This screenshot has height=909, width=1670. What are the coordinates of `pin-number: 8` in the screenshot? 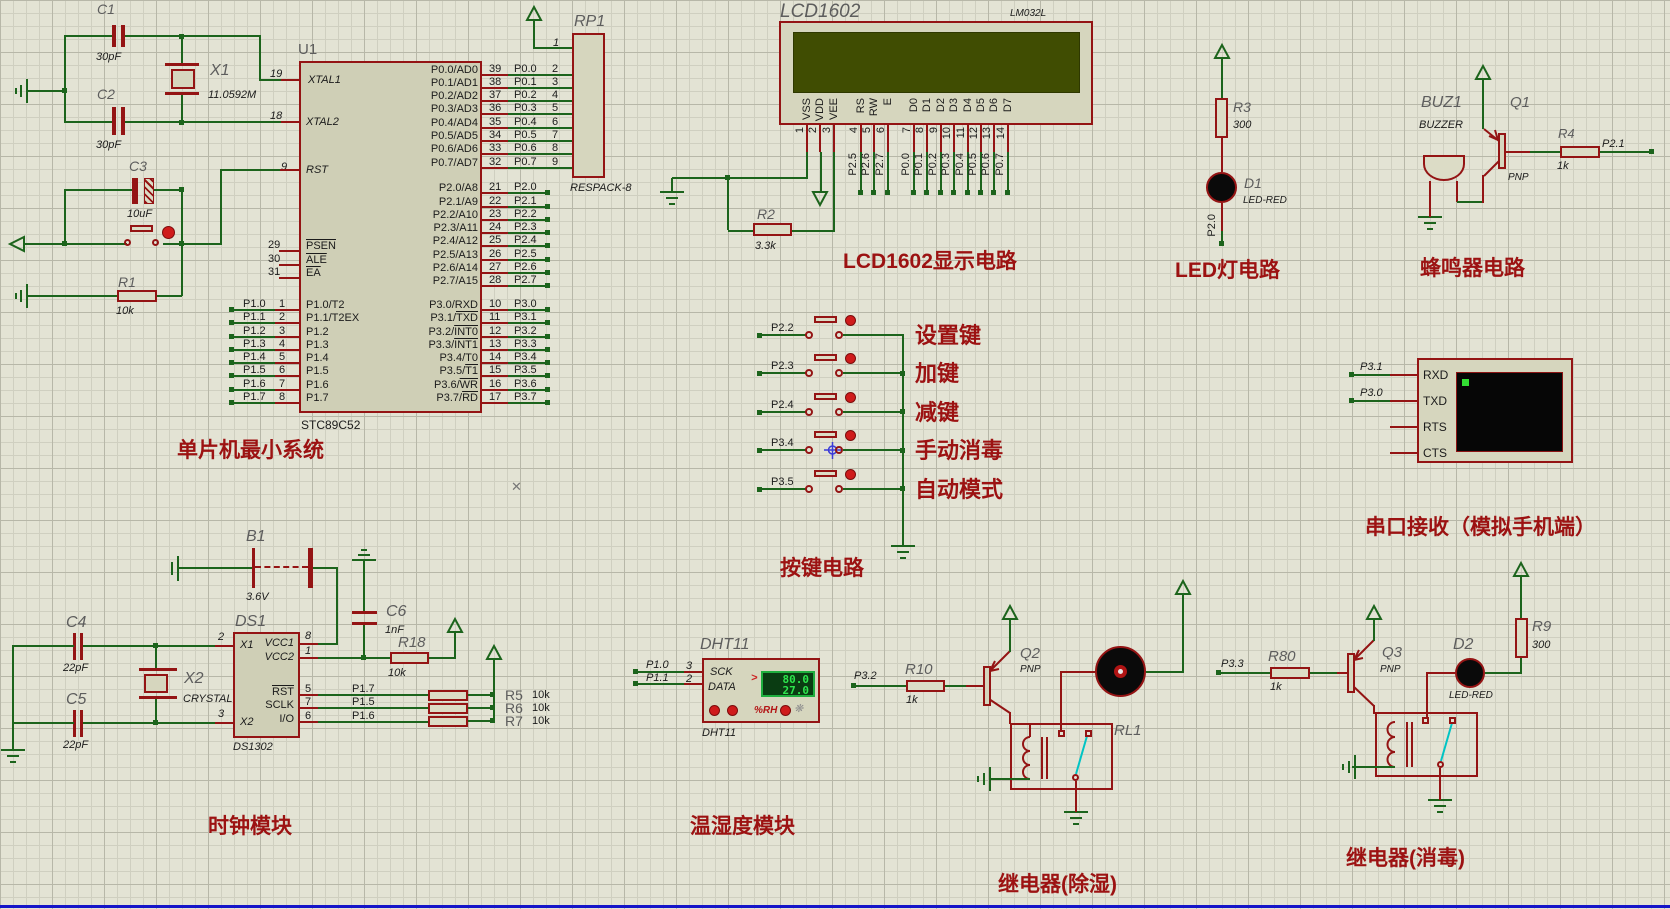 It's located at (282, 397).